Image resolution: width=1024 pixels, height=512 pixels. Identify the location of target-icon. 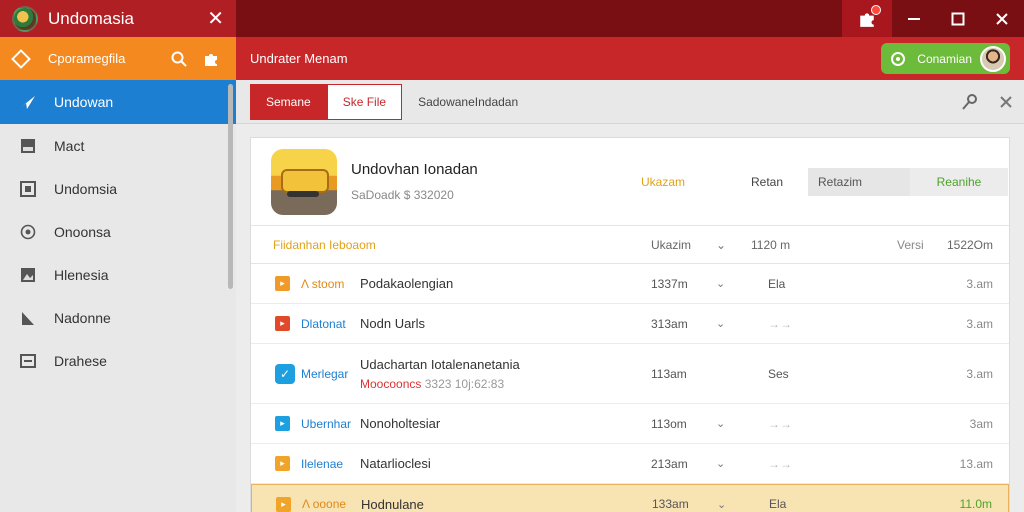
(28, 232).